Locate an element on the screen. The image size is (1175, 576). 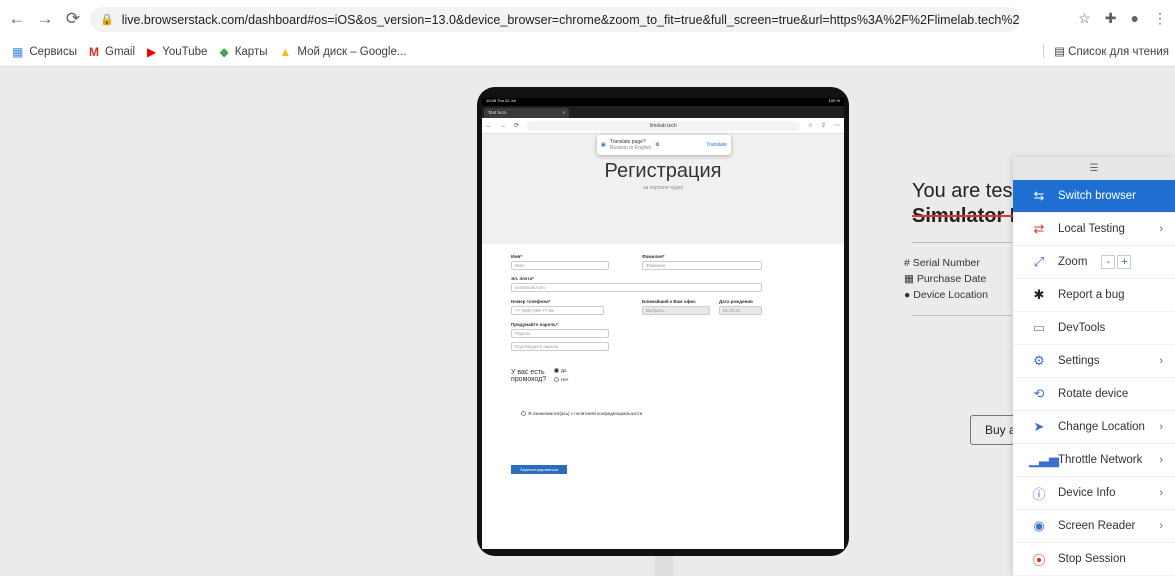
birth-input: 01.02.21 is located at coordinates (740, 310).